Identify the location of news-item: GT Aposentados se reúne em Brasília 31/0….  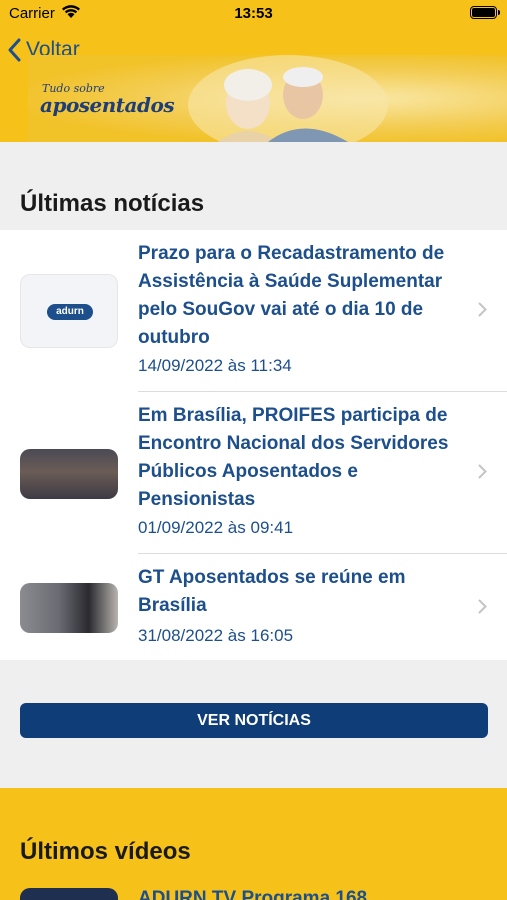
(253, 607).